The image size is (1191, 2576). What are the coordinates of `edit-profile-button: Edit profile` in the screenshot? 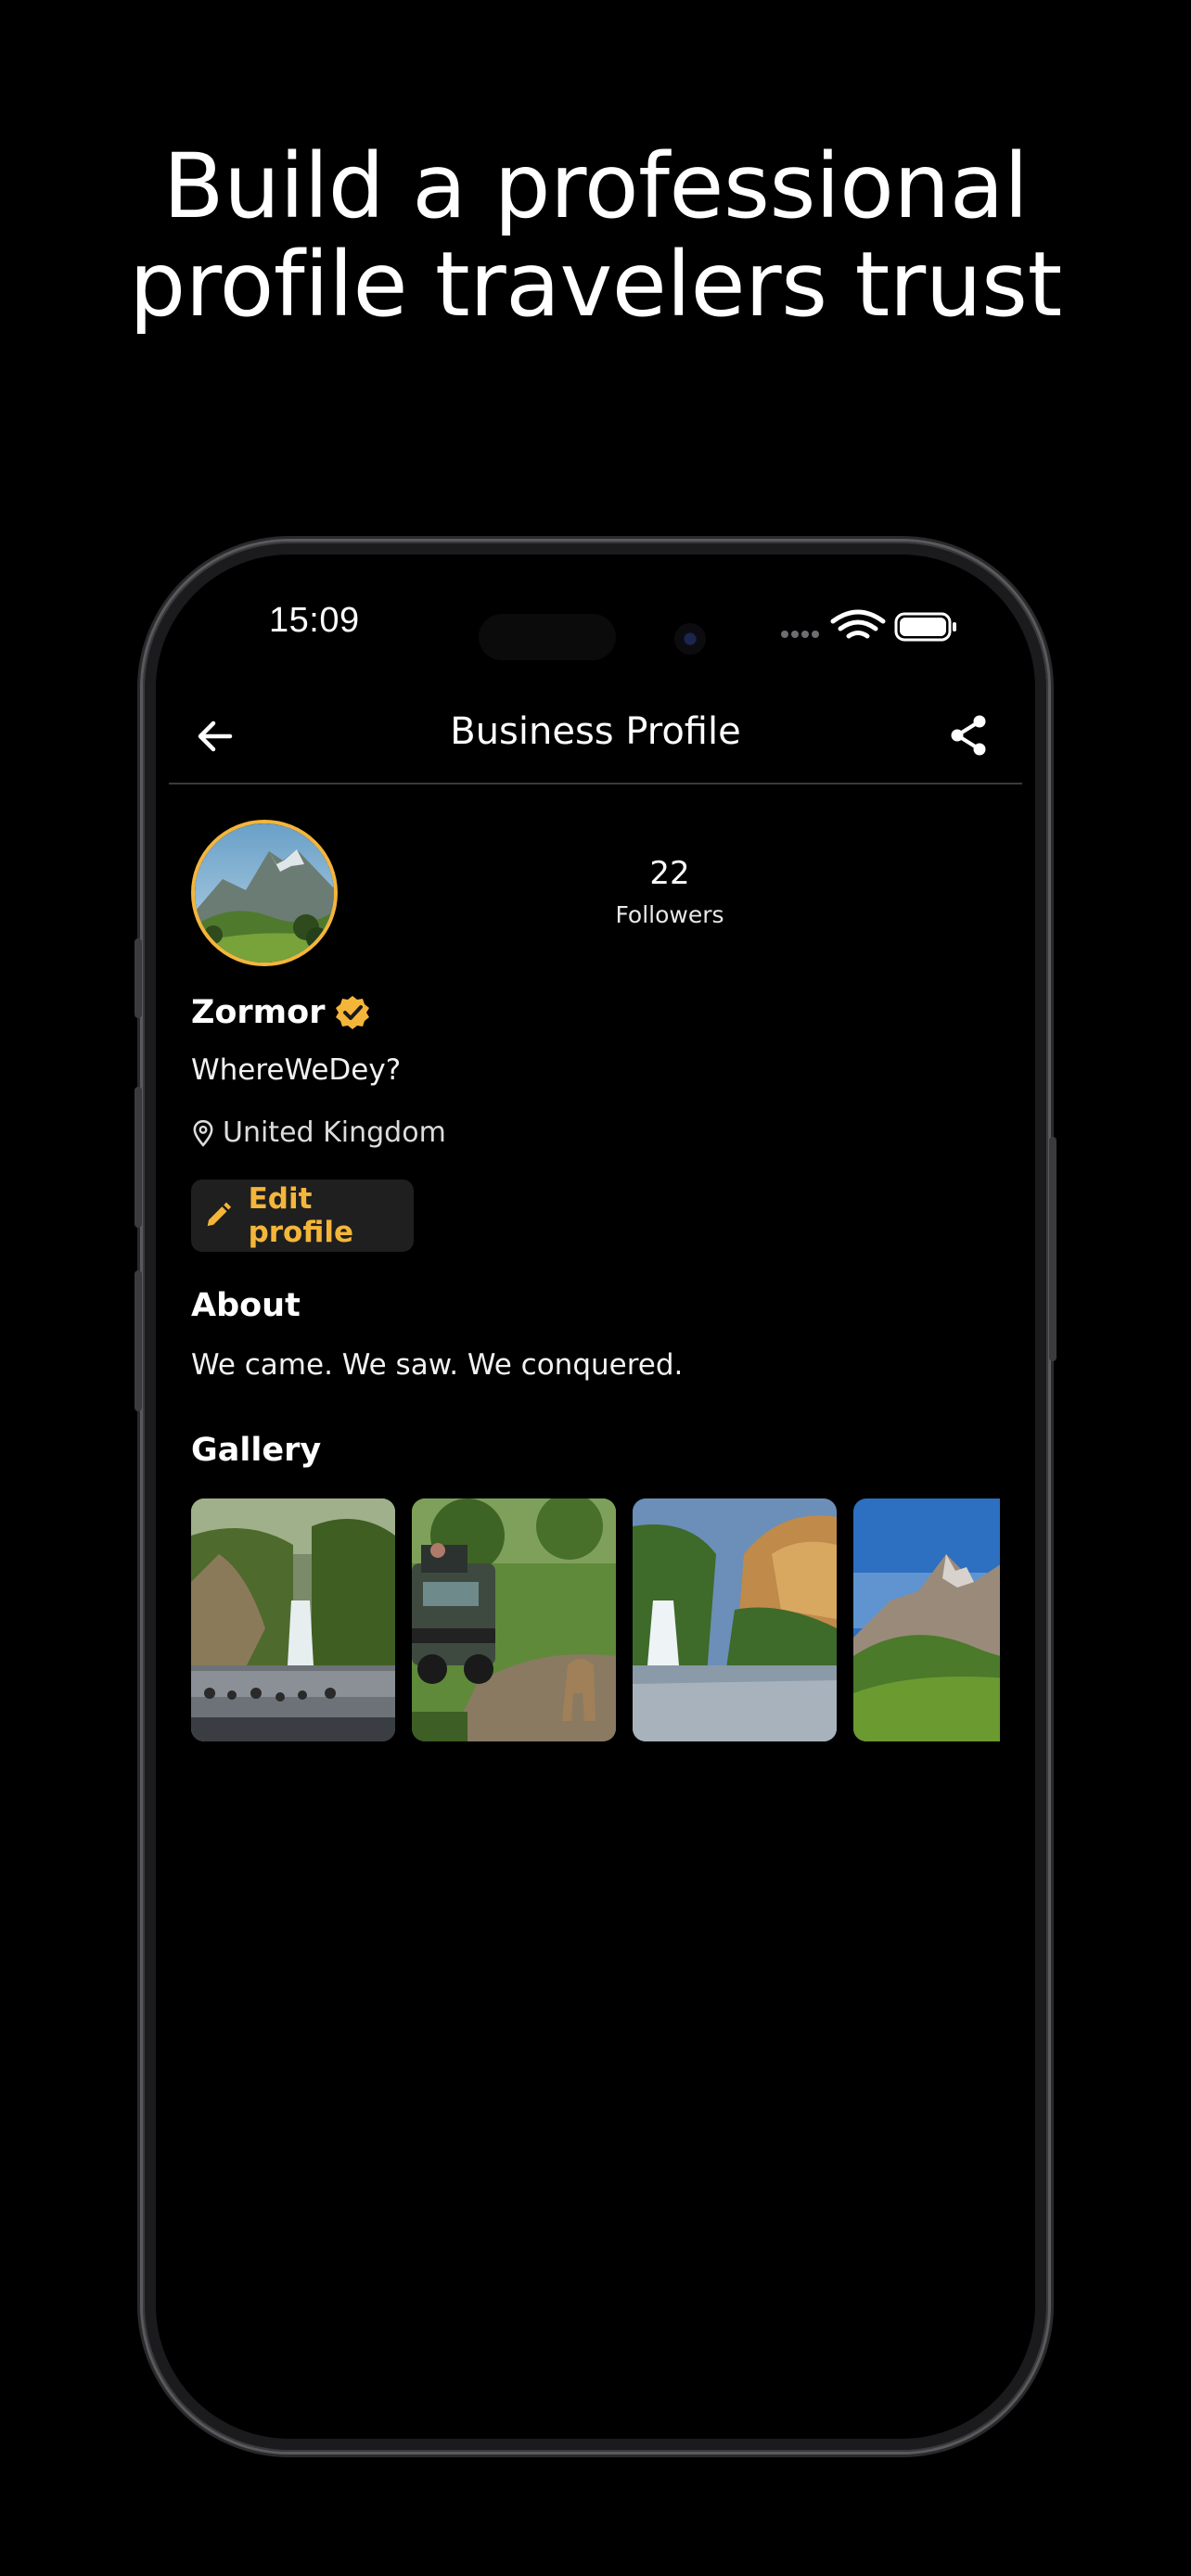 It's located at (302, 1216).